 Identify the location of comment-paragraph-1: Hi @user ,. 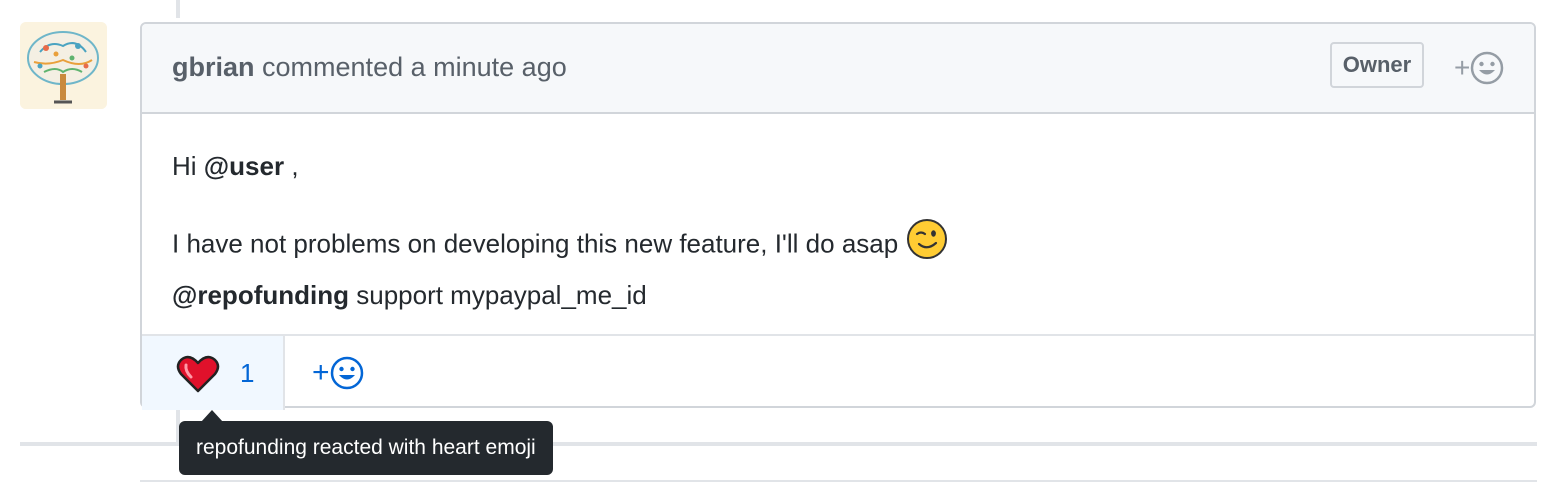
(838, 166).